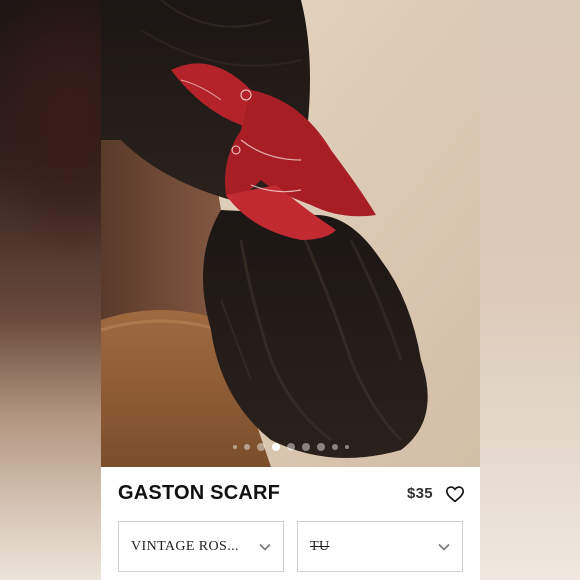 Image resolution: width=580 pixels, height=580 pixels. I want to click on size-select-value: TU, so click(320, 546).